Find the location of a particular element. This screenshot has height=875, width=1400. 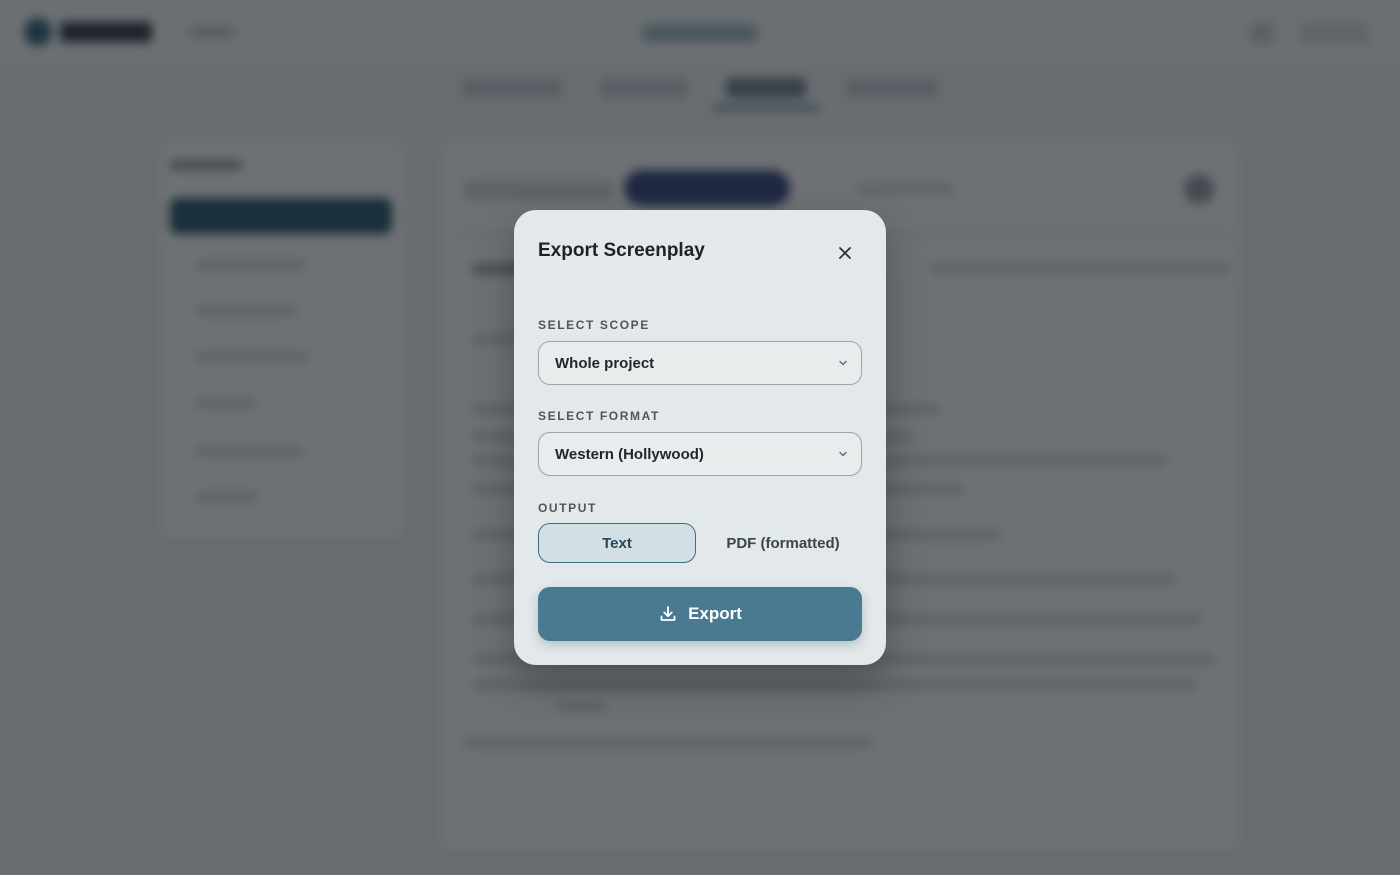

download-icon is located at coordinates (668, 613).